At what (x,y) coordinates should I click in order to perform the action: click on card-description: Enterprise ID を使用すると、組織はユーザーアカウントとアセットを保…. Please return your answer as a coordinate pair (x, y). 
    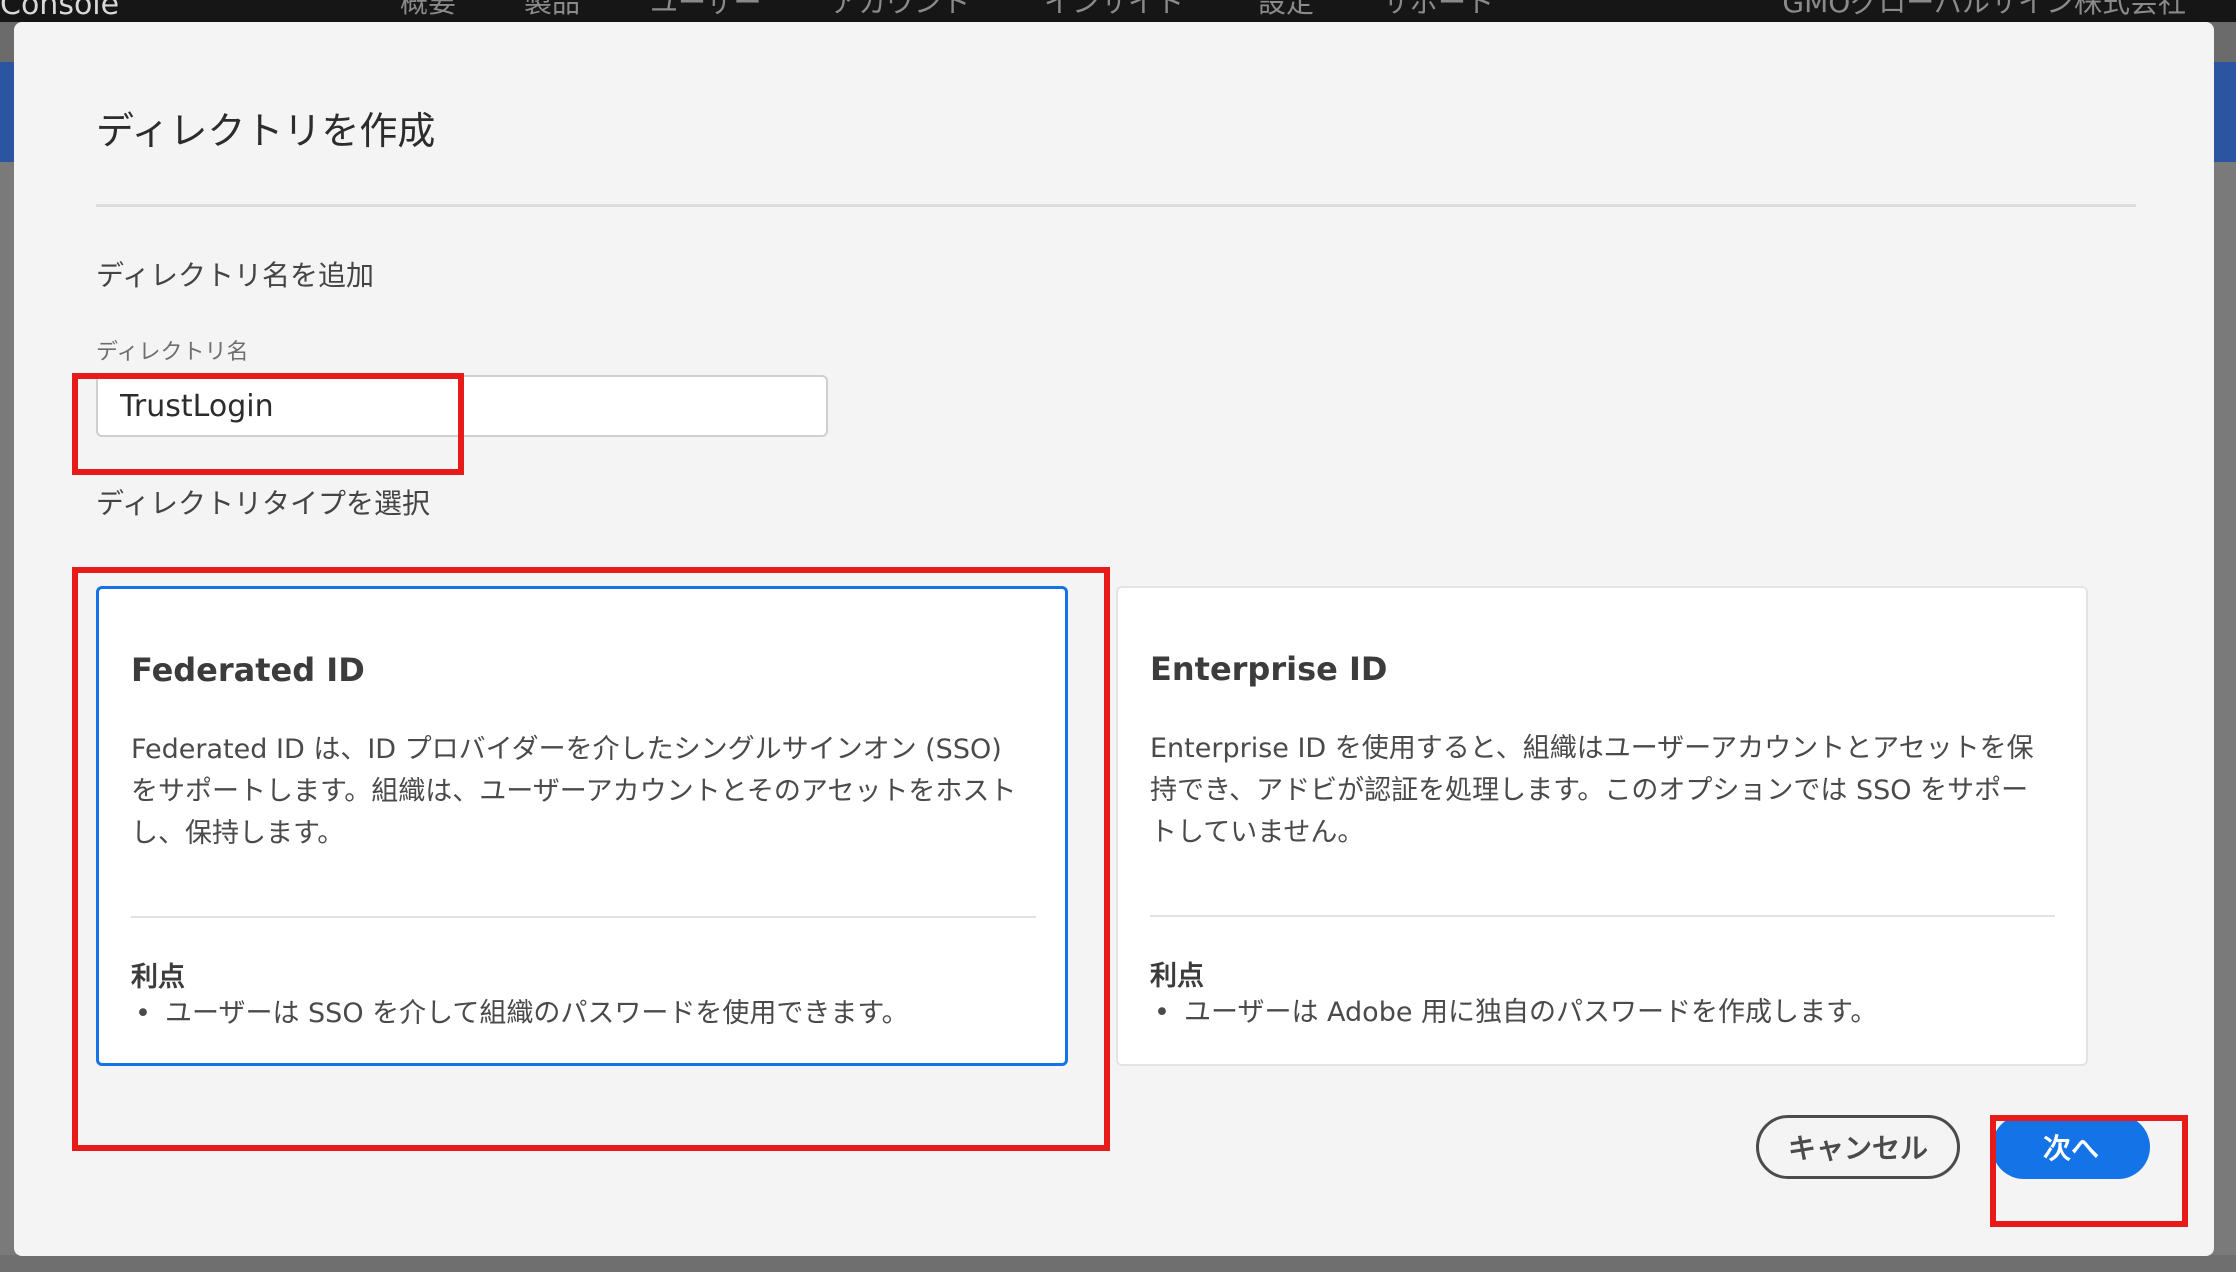
    Looking at the image, I should click on (1592, 790).